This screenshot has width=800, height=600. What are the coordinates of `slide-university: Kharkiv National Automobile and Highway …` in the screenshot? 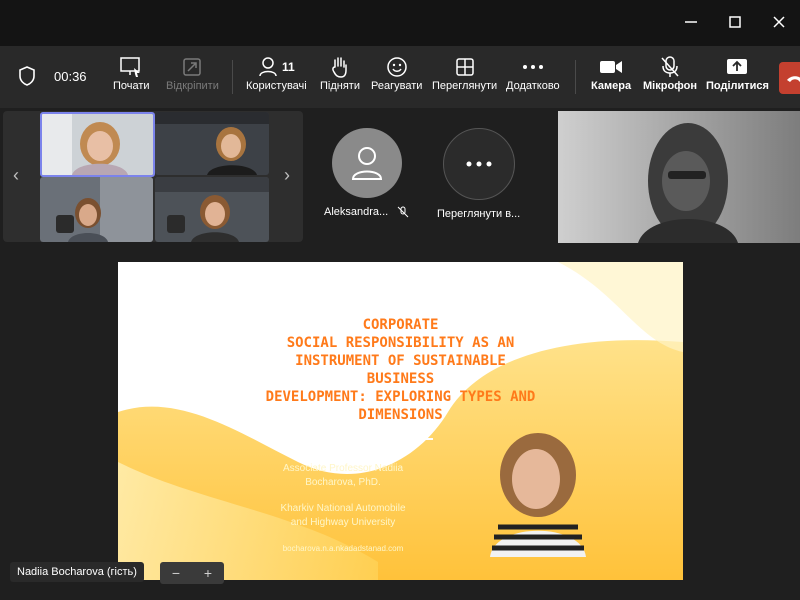 It's located at (343, 515).